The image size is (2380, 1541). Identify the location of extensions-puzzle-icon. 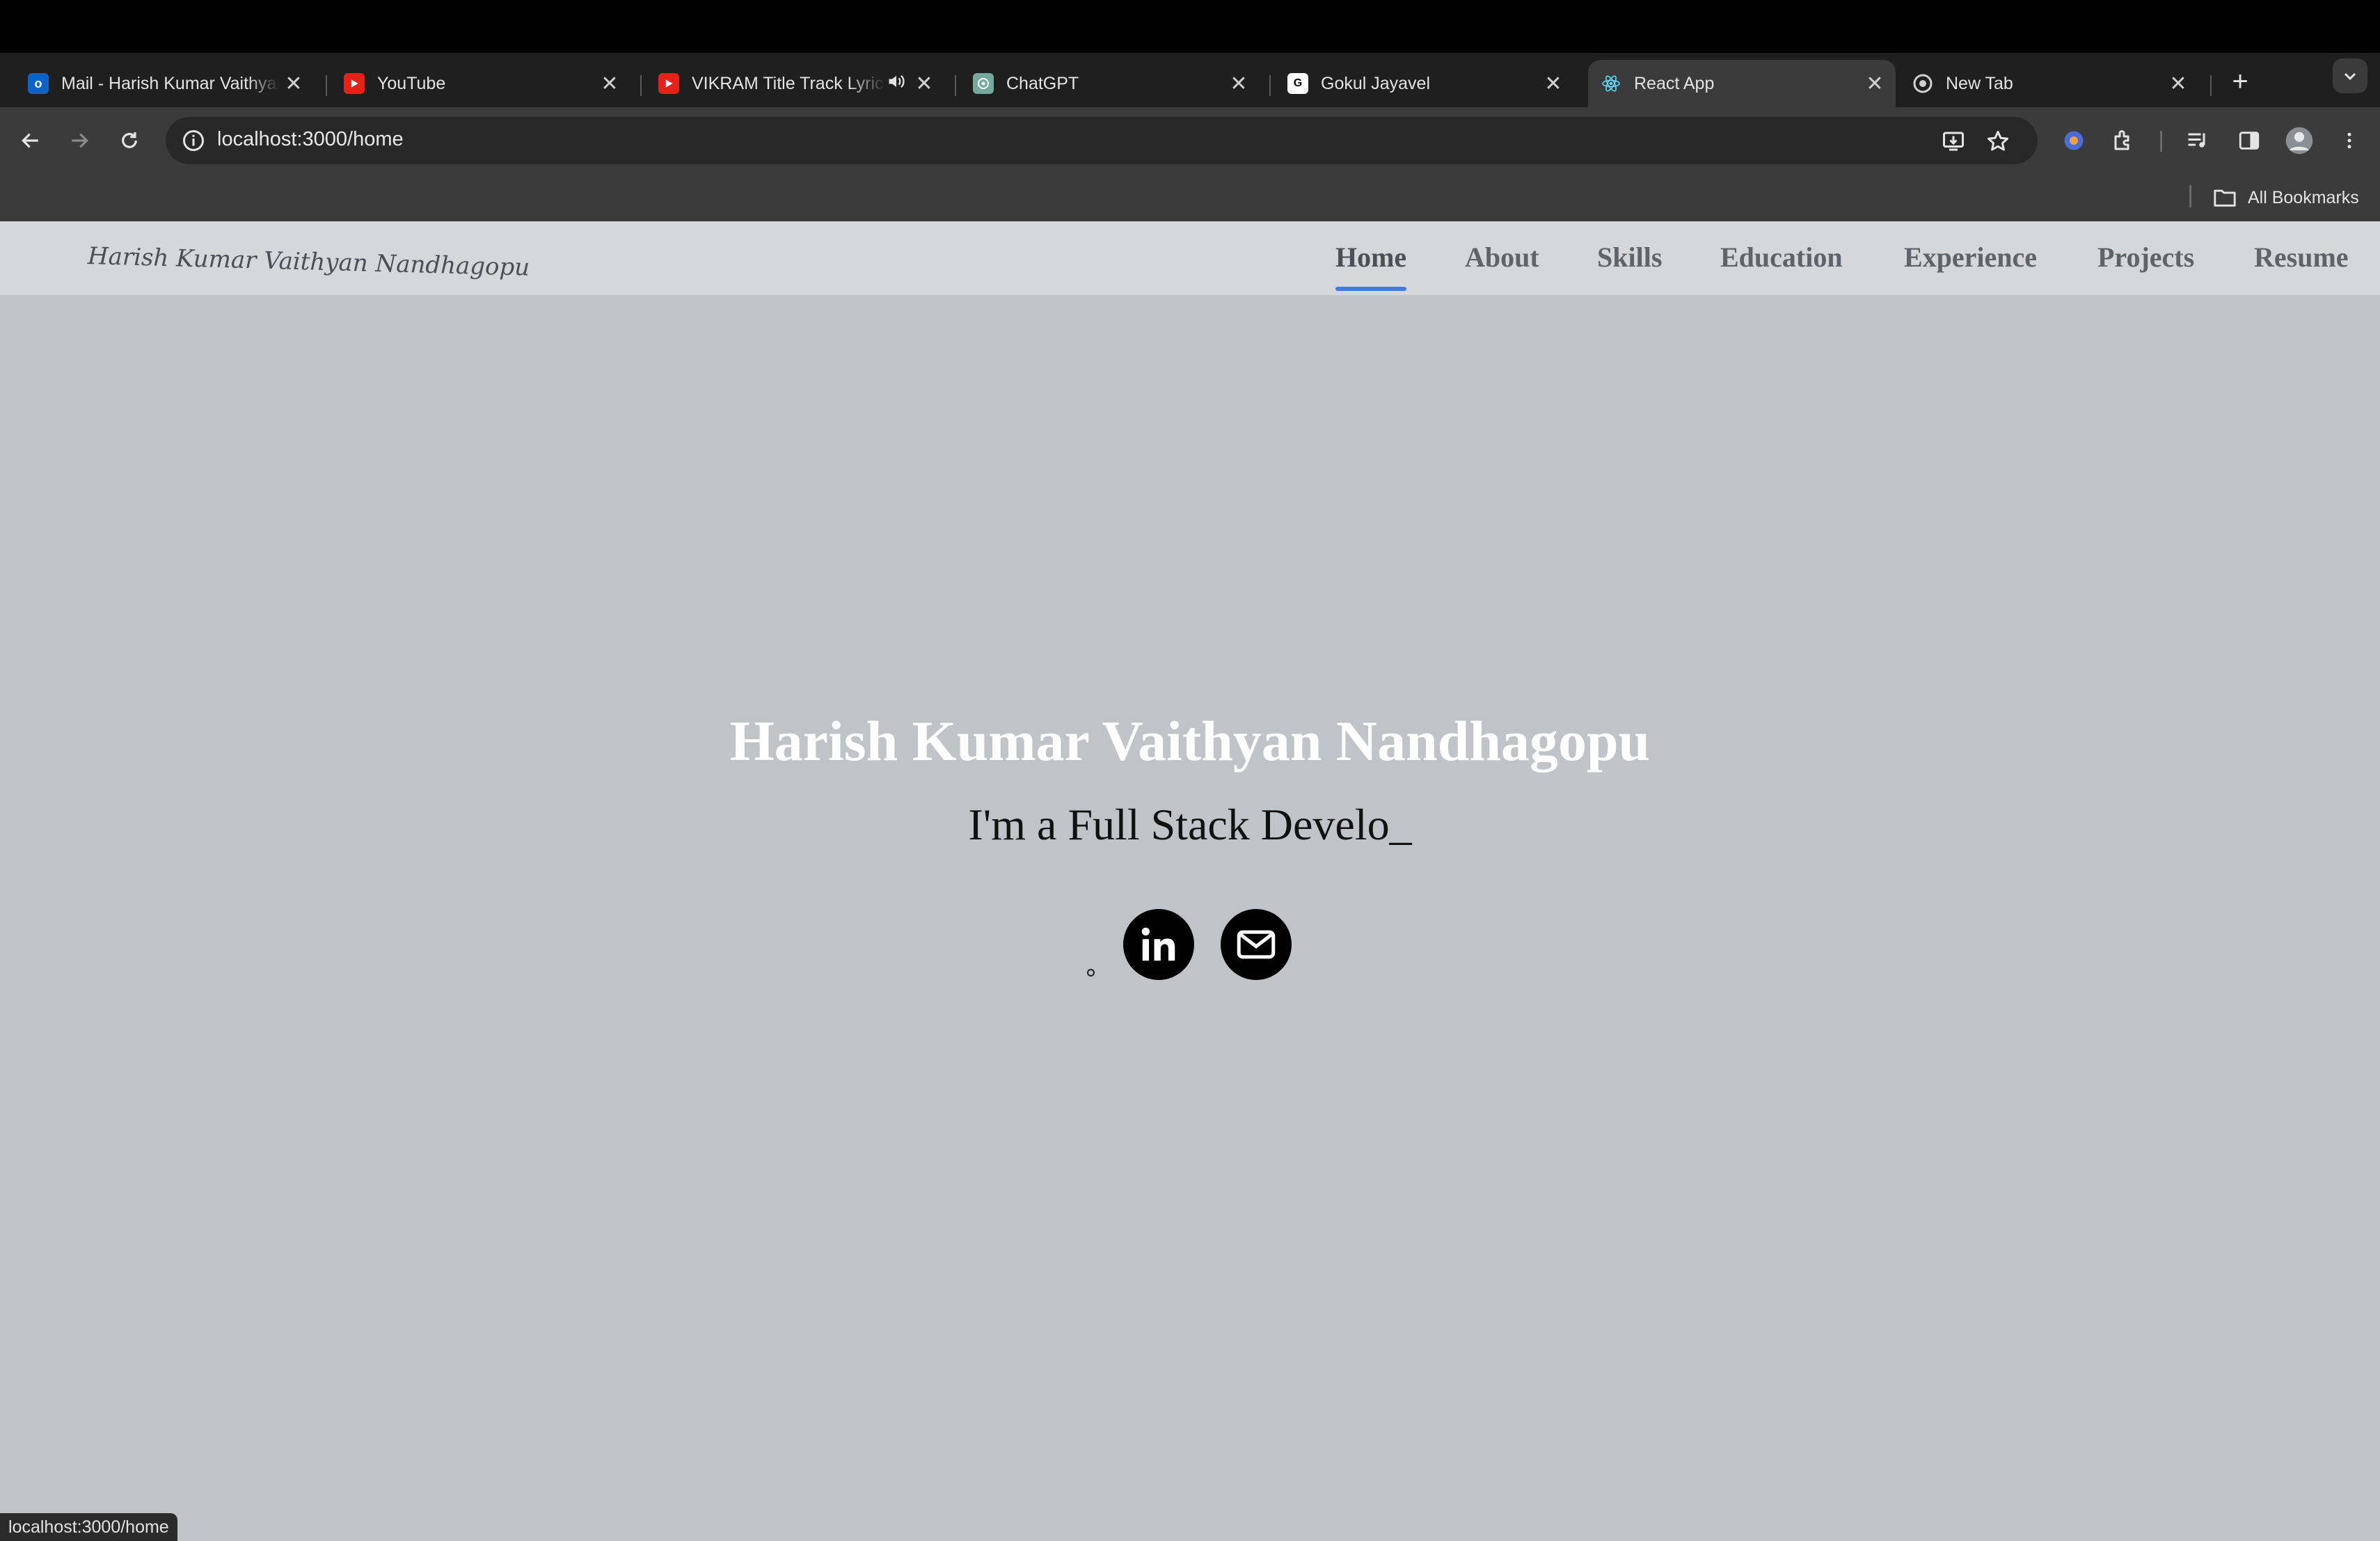
(2124, 141).